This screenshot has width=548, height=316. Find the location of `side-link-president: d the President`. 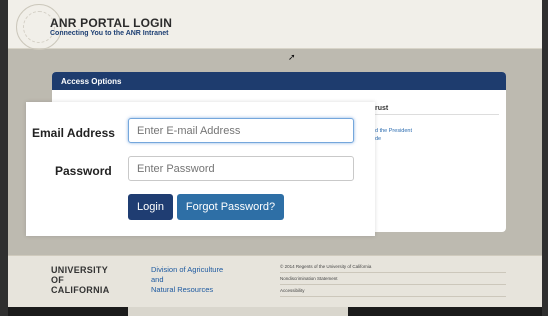

side-link-president: d the President is located at coordinates (393, 131).